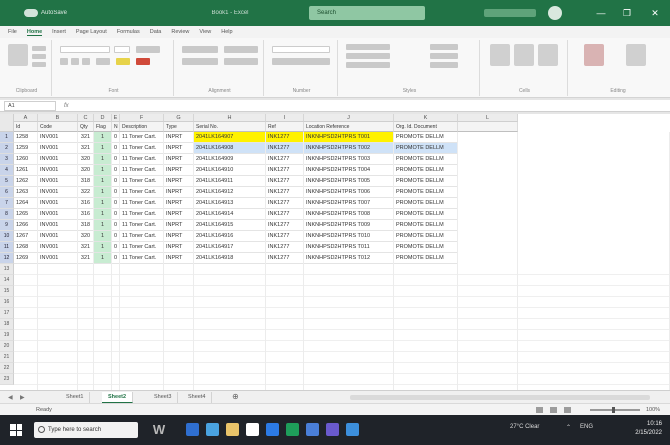 The image size is (670, 445). What do you see at coordinates (349, 148) in the screenshot?
I see `table-cell: INKNHPSD2HTPRS T002` at bounding box center [349, 148].